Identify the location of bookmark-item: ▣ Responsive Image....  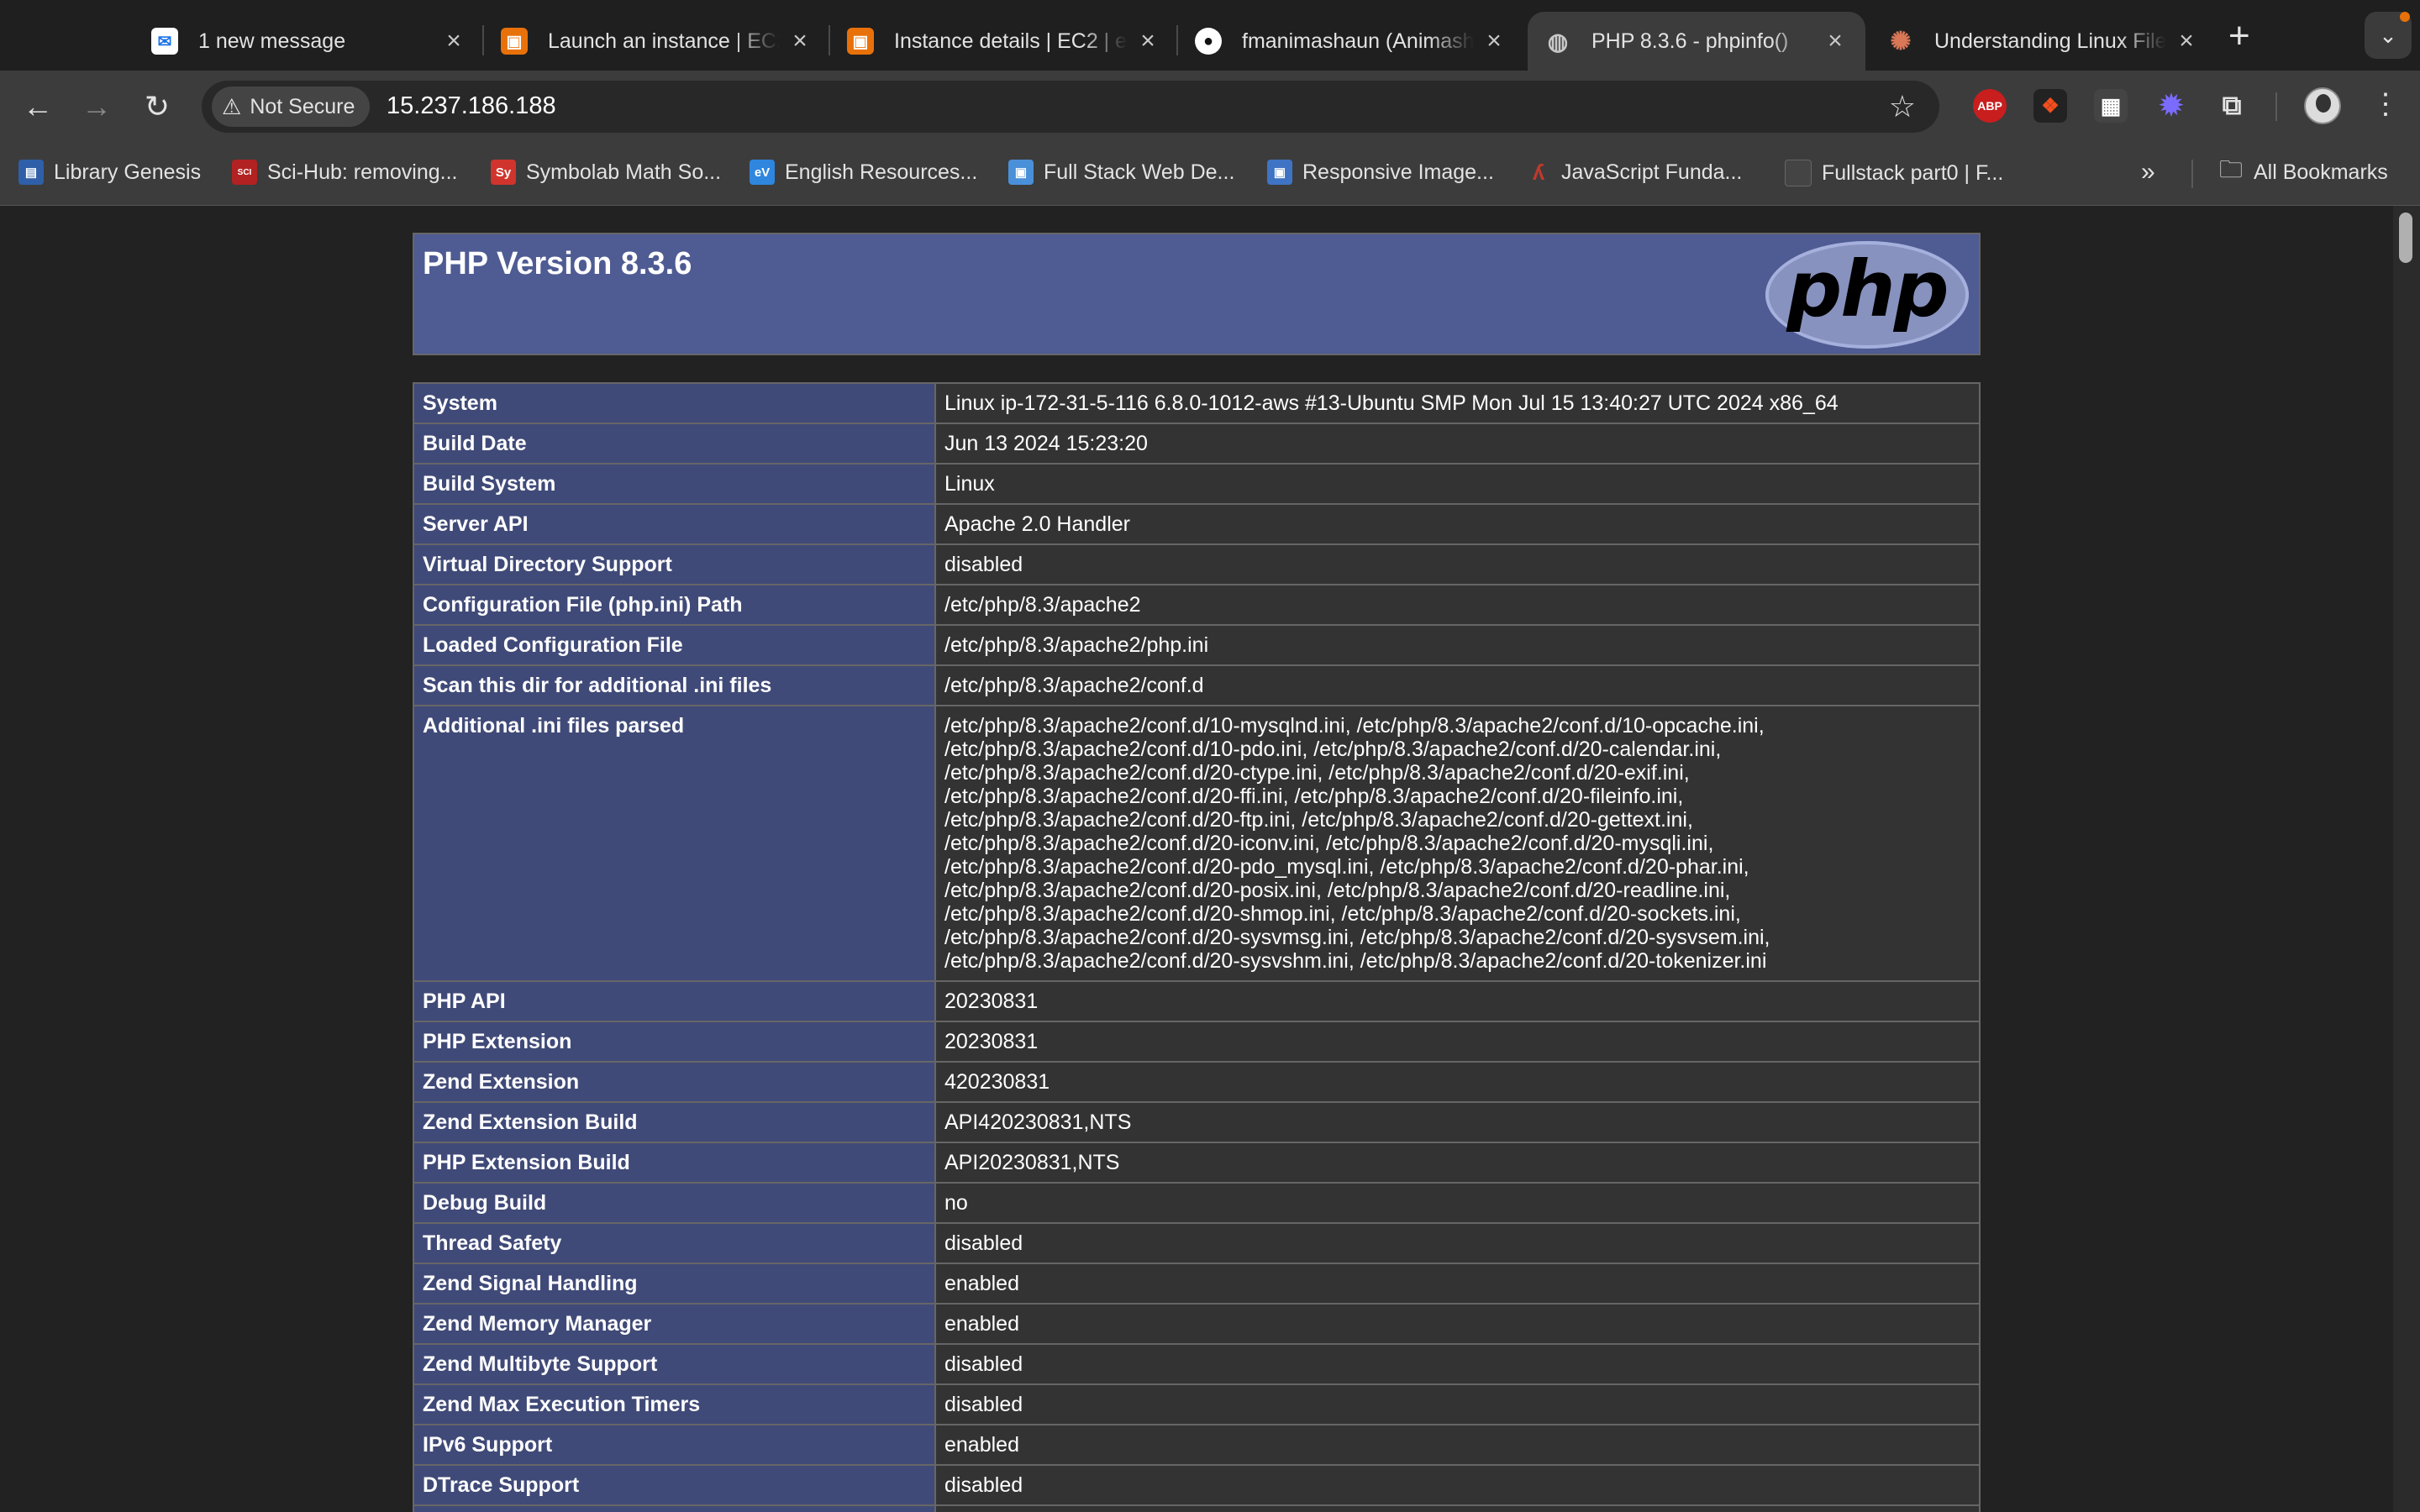
(1380, 172).